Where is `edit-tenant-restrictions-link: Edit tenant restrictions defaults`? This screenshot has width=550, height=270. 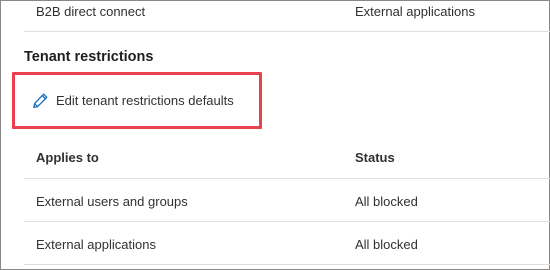 edit-tenant-restrictions-link: Edit tenant restrictions defaults is located at coordinates (133, 100).